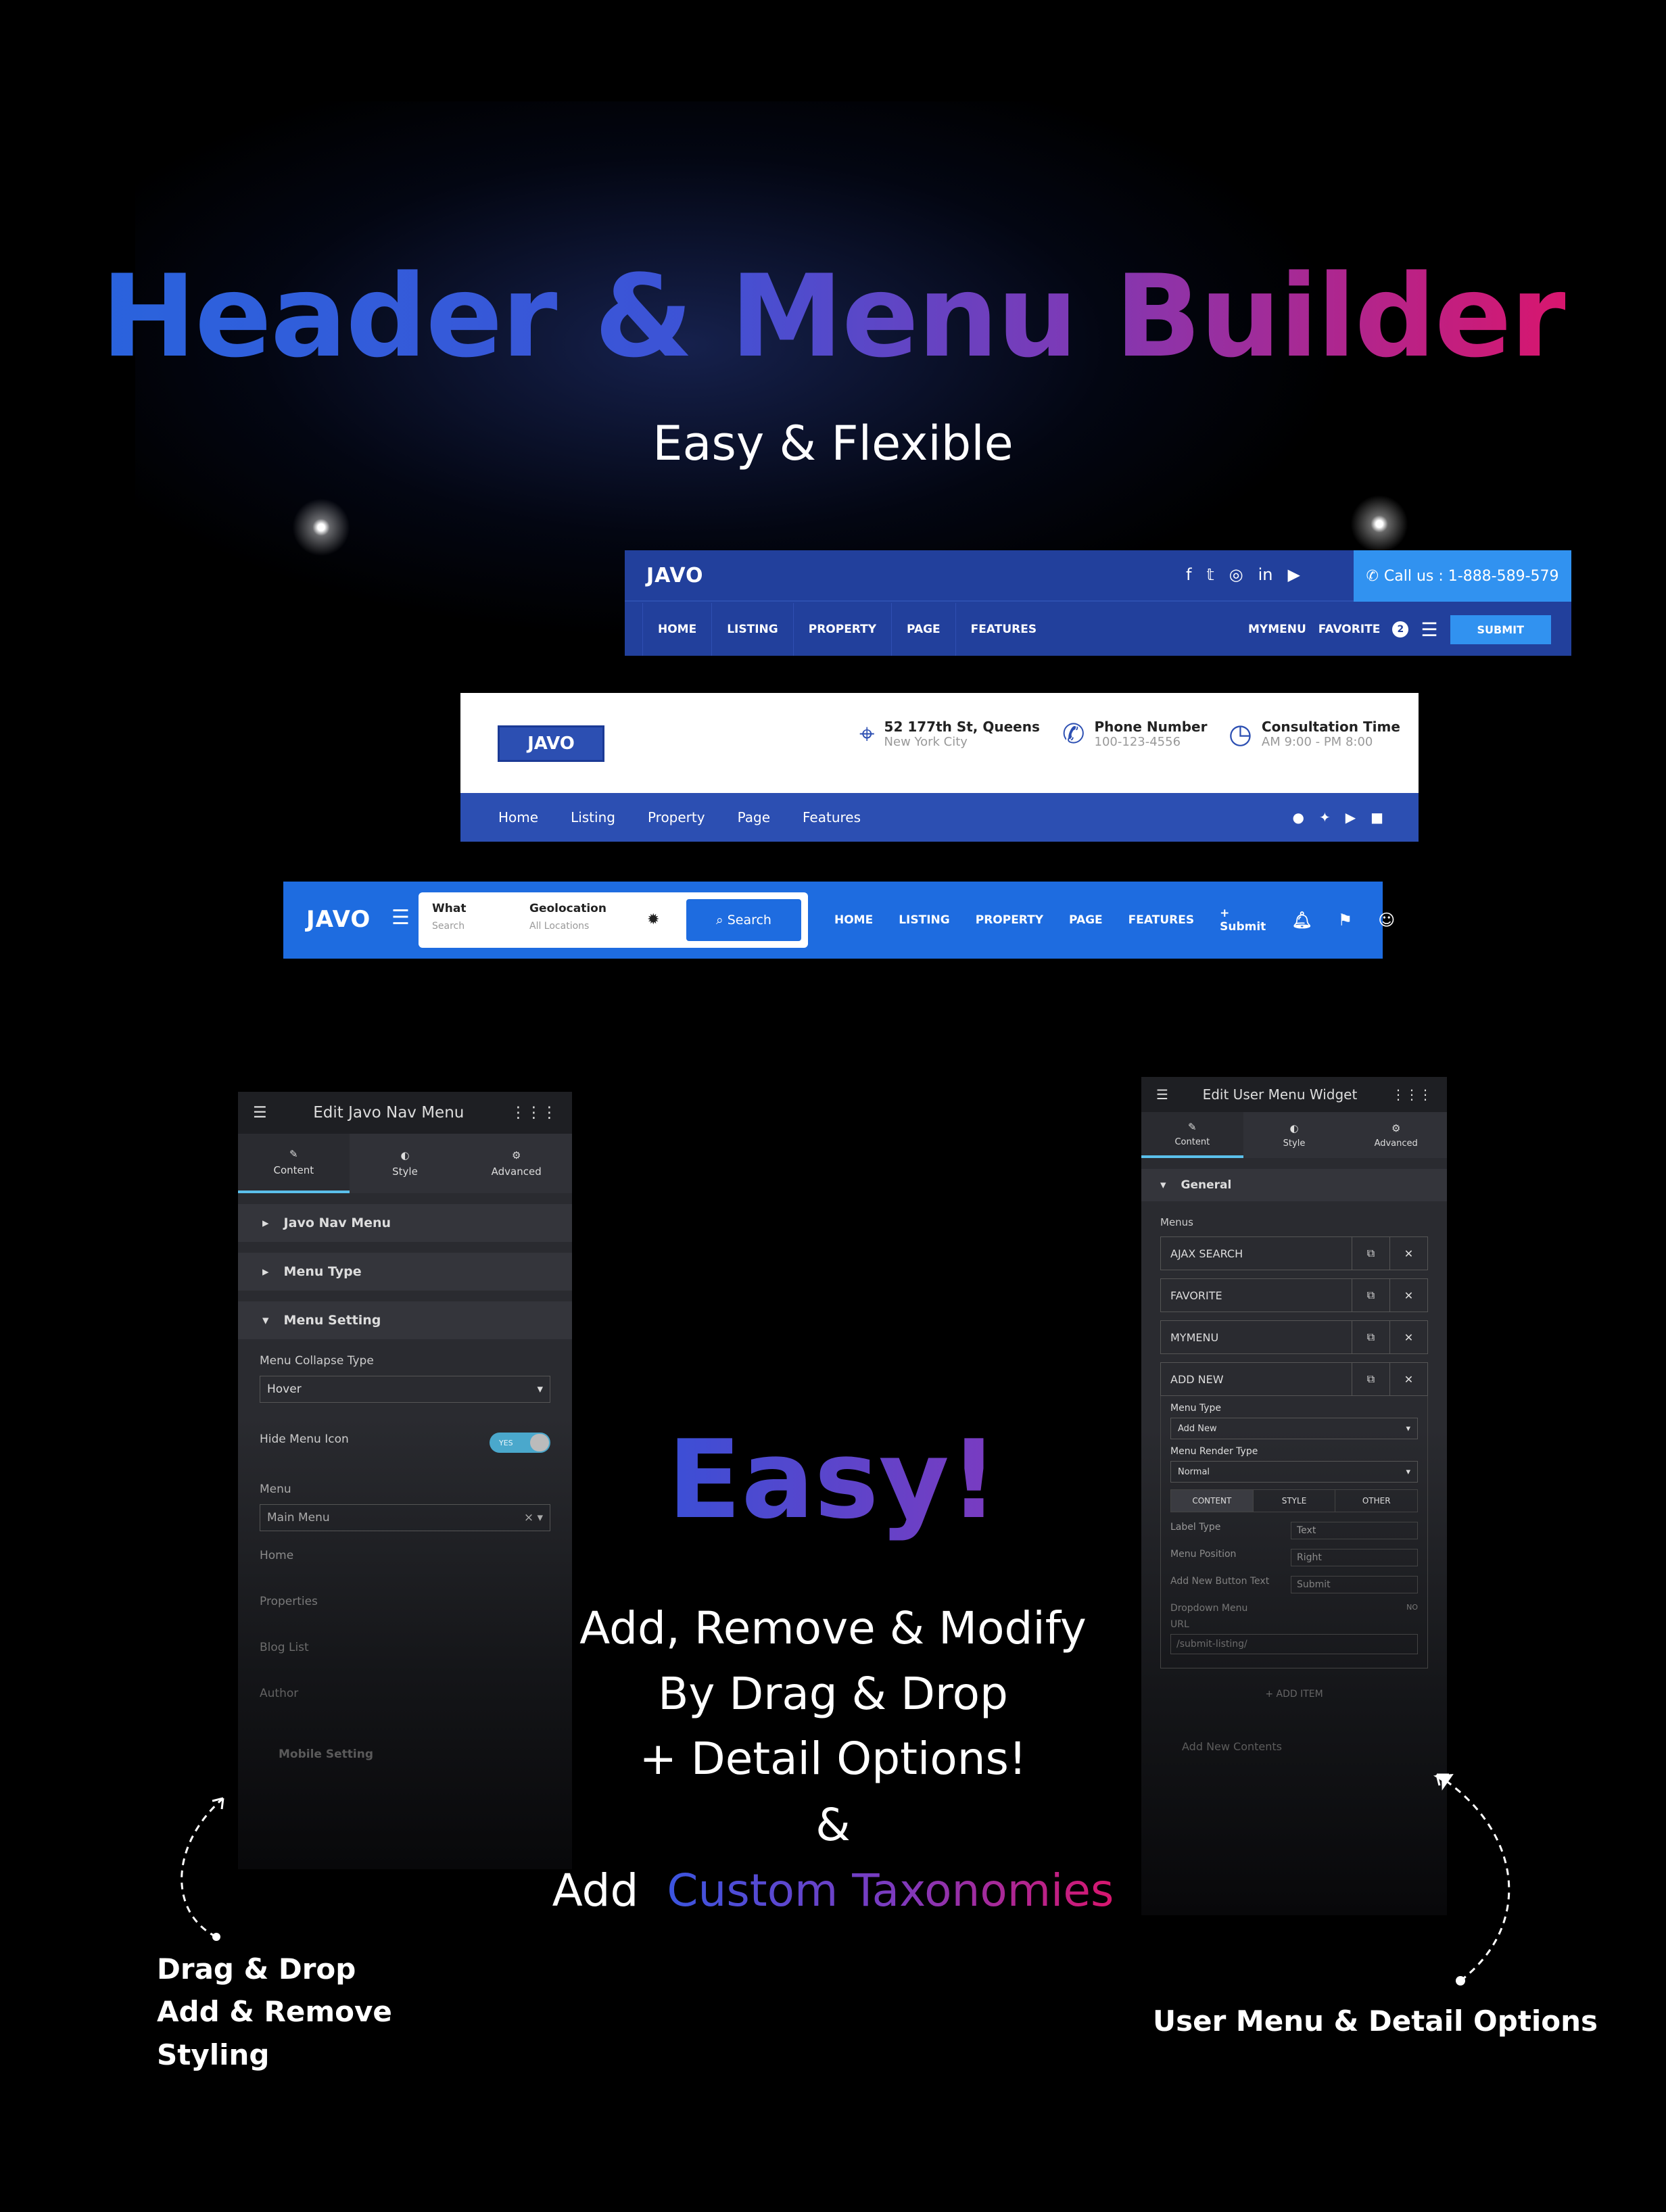 The image size is (1666, 2212). What do you see at coordinates (832, 817) in the screenshot?
I see `nav-features: Features` at bounding box center [832, 817].